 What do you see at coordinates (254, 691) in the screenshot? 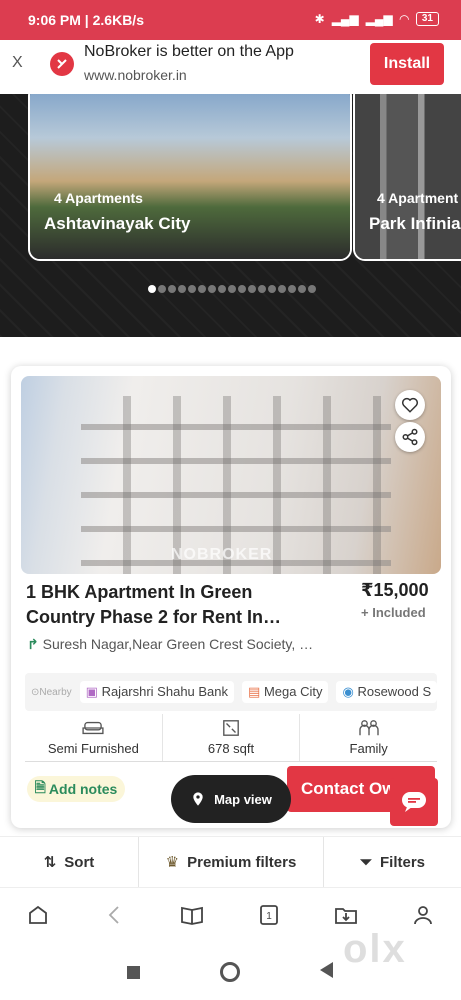
I see `bus-icon: ▤` at bounding box center [254, 691].